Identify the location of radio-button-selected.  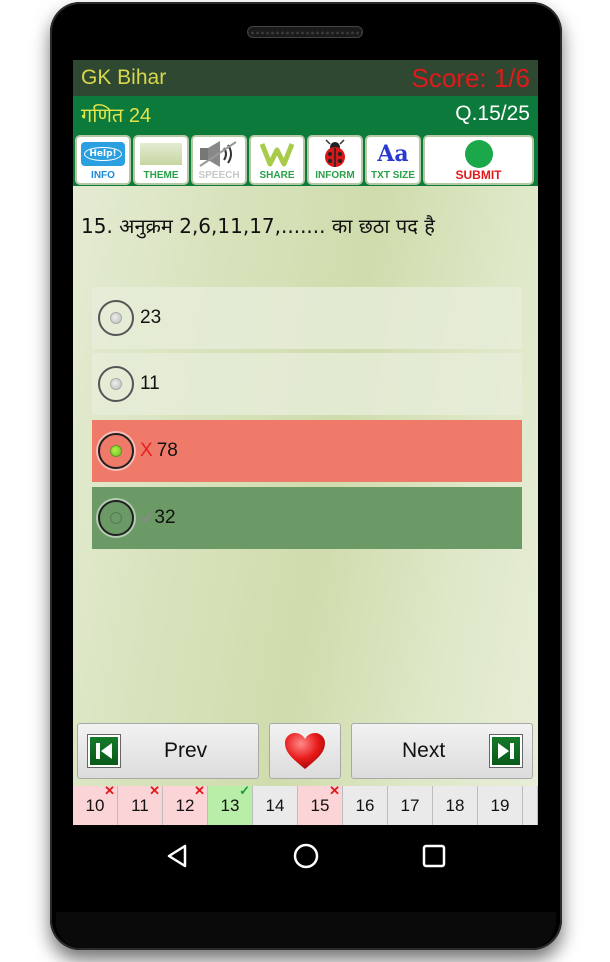
(116, 451).